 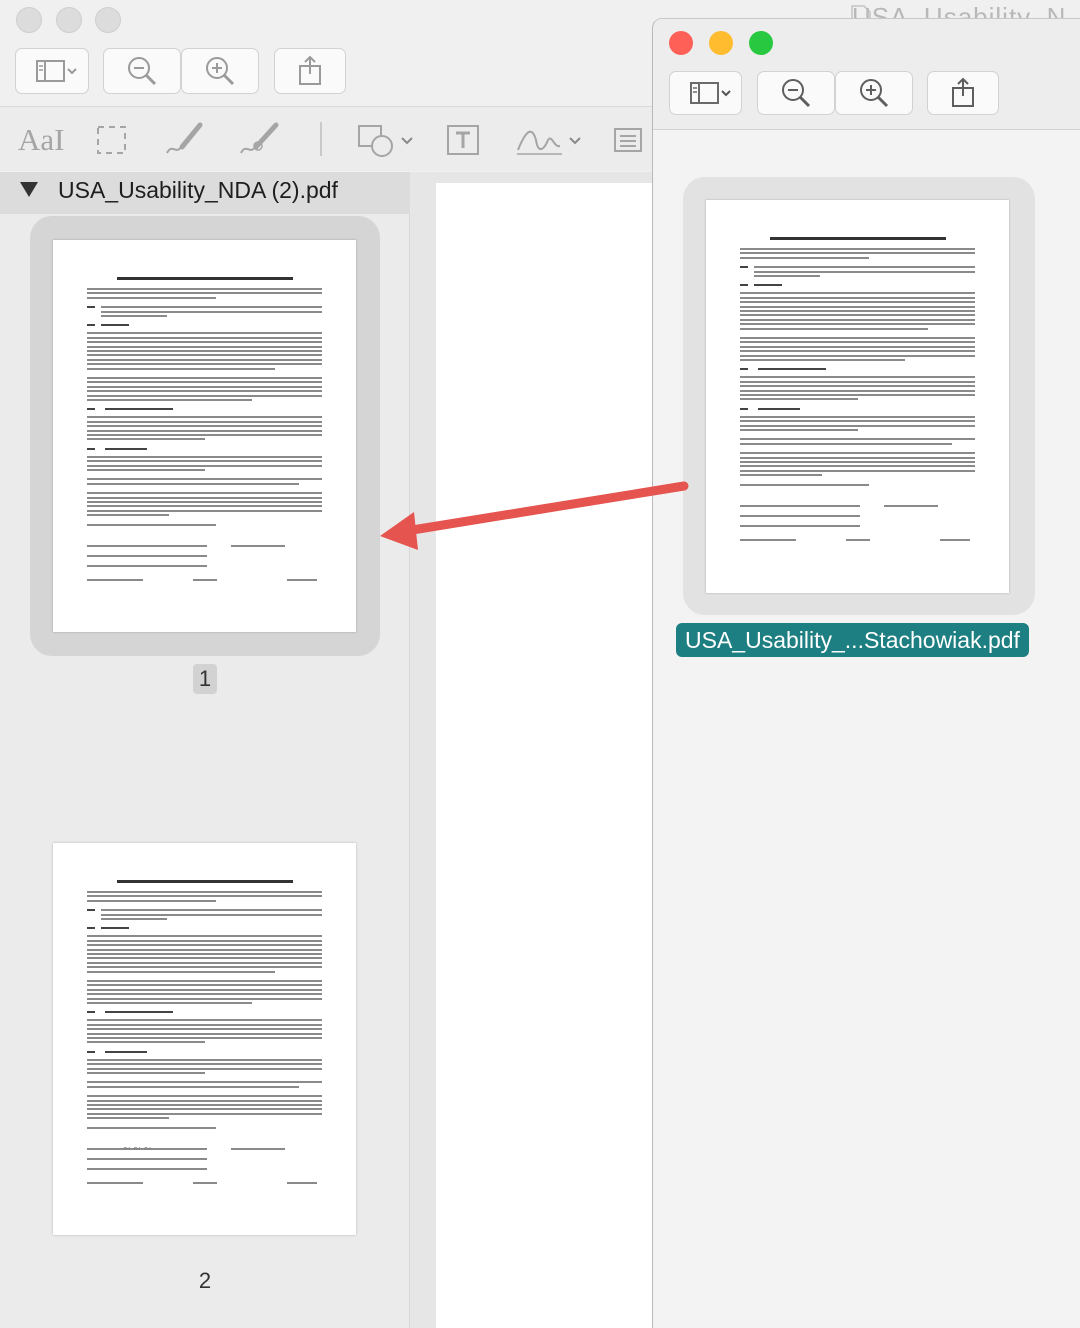 I want to click on zoom-in-icon, so click(x=220, y=71).